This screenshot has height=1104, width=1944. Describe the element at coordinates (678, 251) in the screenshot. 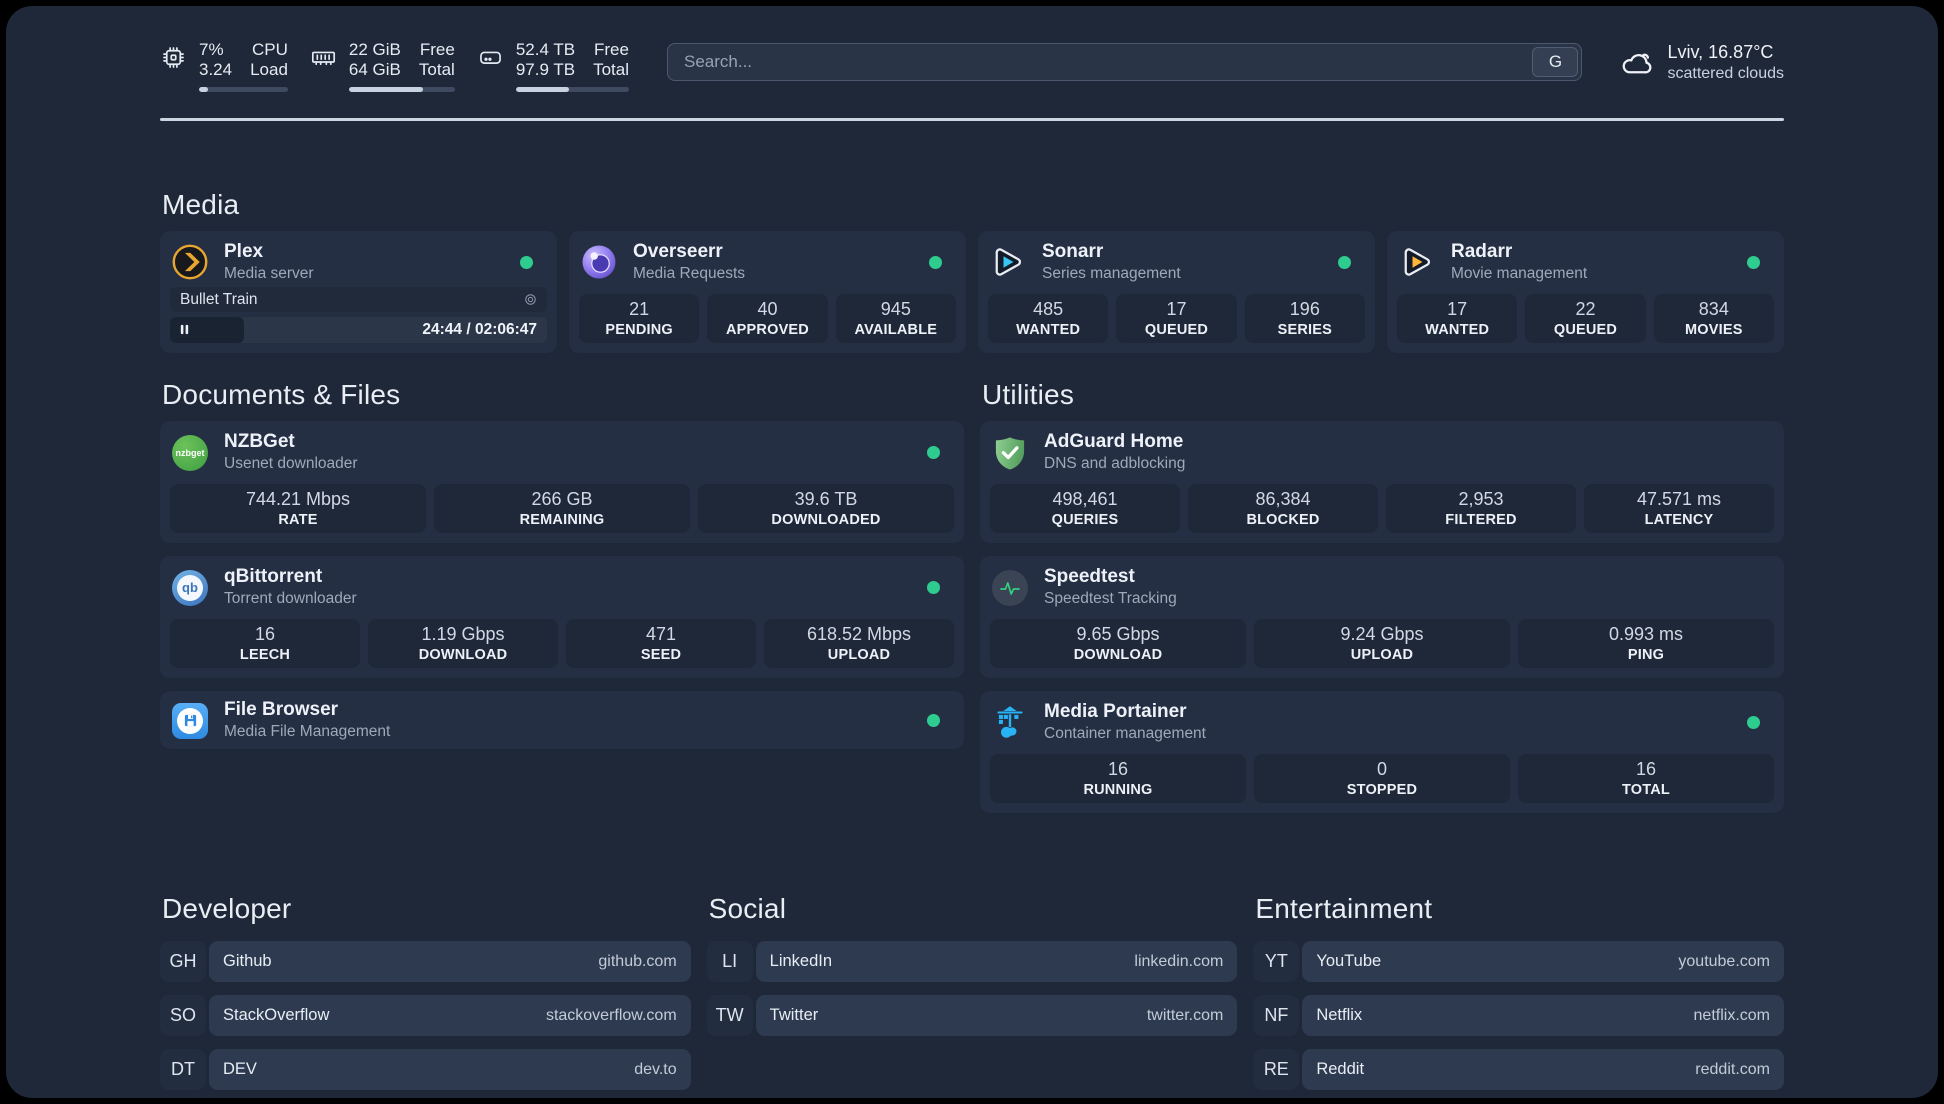

I see `app-name: Overseerr` at that location.